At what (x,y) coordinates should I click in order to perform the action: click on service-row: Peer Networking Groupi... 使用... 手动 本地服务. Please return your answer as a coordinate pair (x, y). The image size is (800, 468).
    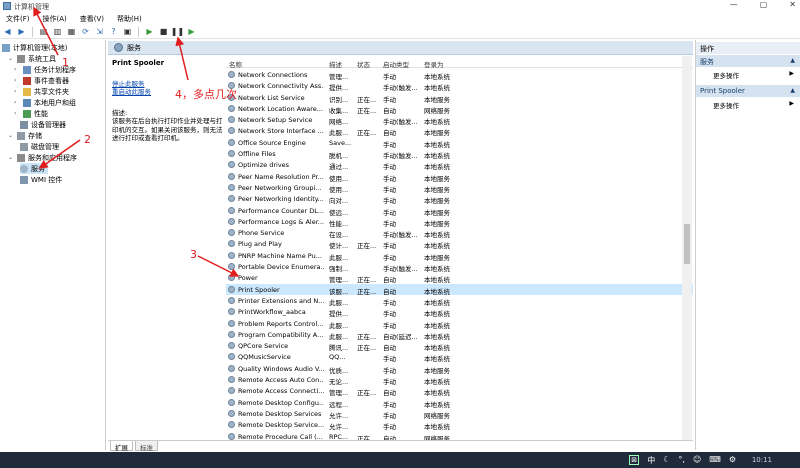
    Looking at the image, I should click on (459, 188).